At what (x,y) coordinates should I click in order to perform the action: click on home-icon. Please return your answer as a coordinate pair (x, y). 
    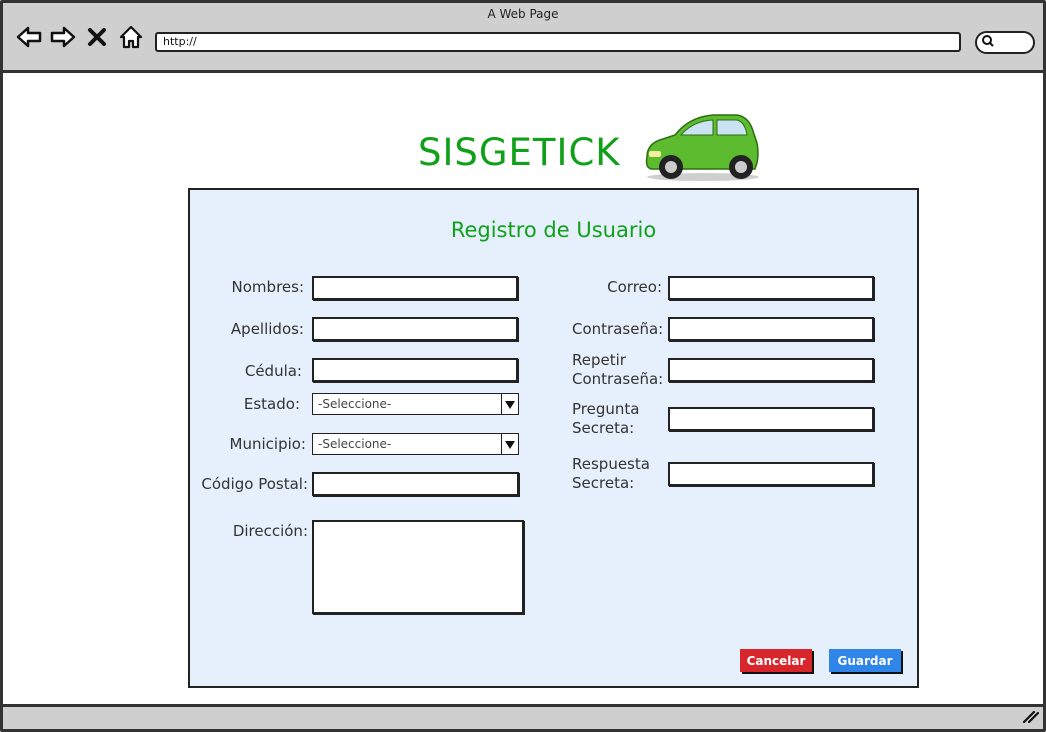
    Looking at the image, I should click on (131, 37).